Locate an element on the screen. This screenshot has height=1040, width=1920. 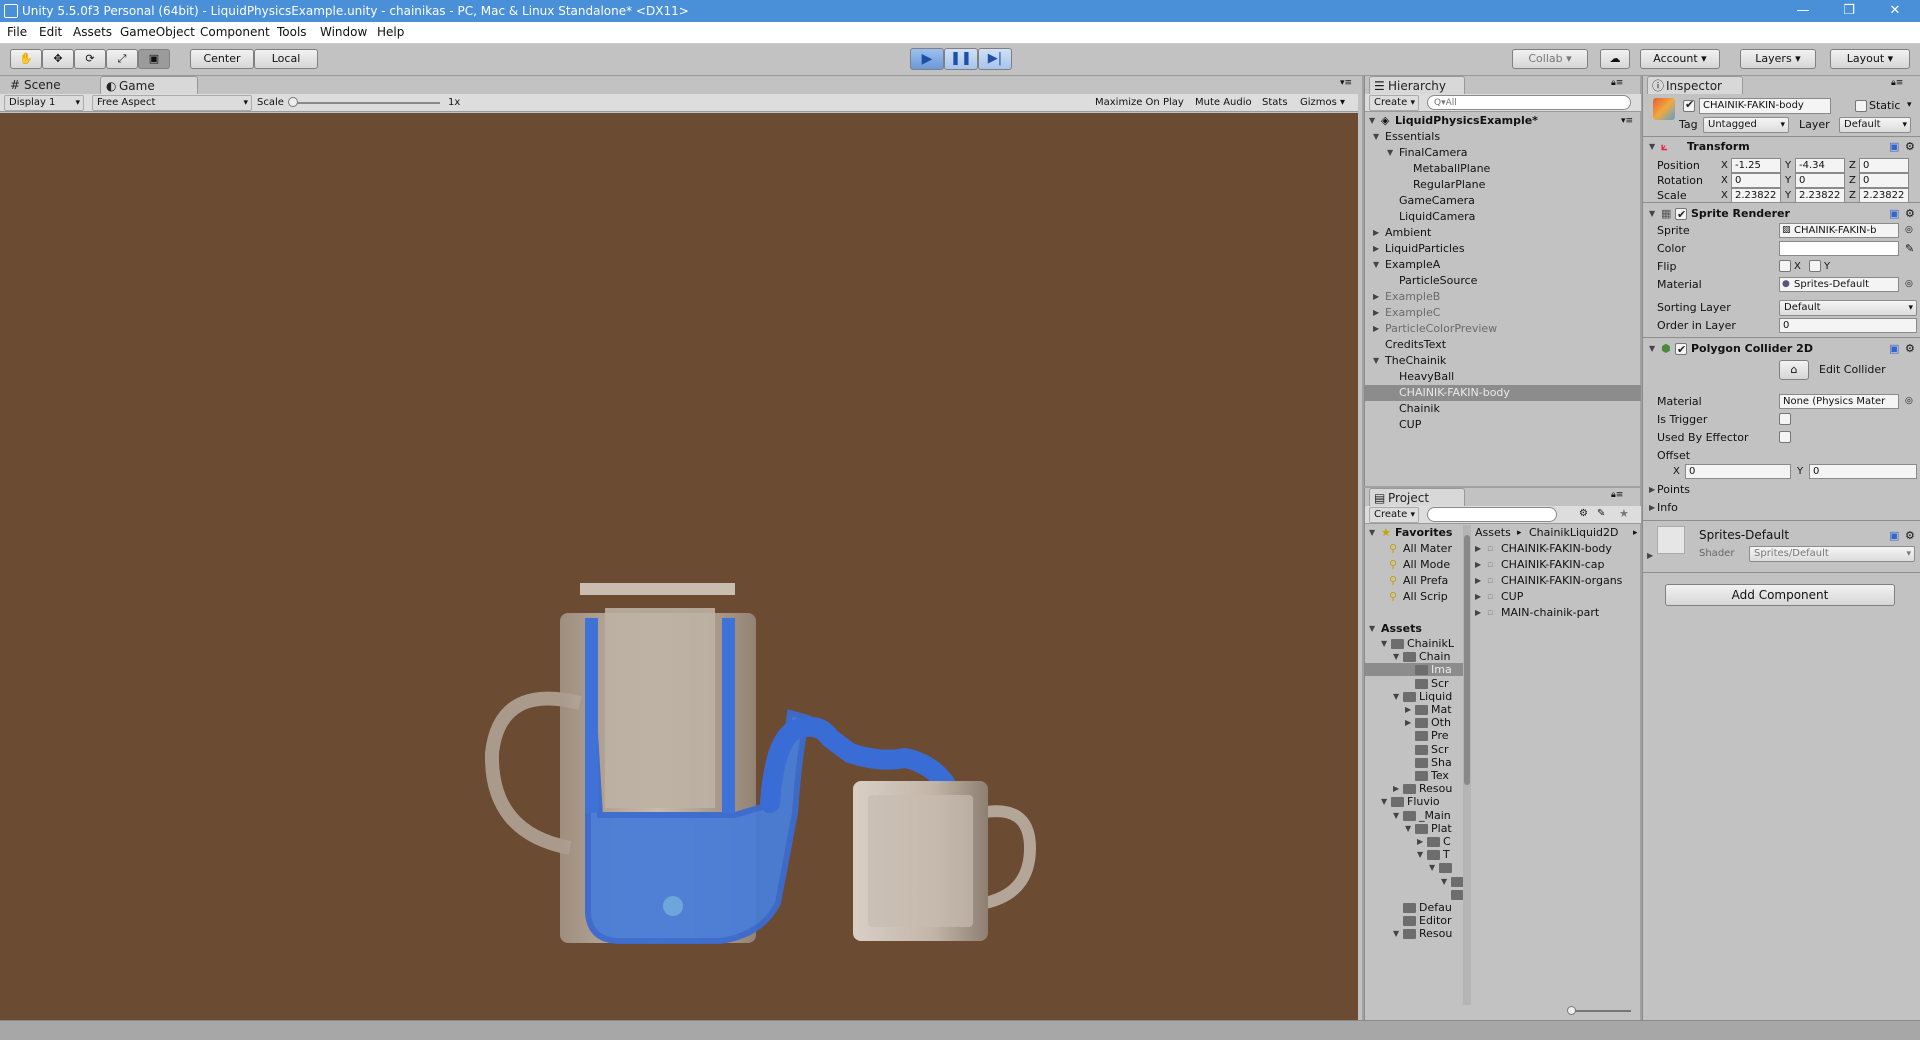
close-button: ✕ is located at coordinates (1895, 11).